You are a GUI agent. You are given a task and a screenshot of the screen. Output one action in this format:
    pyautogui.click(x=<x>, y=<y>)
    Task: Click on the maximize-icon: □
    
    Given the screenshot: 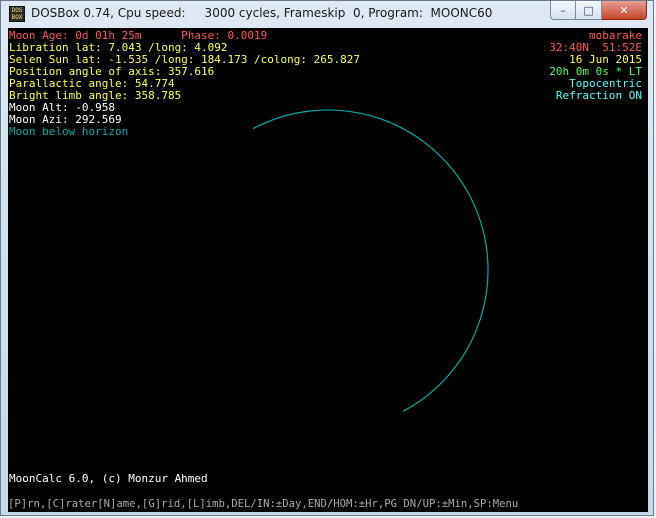 What is the action you would take?
    pyautogui.click(x=588, y=10)
    